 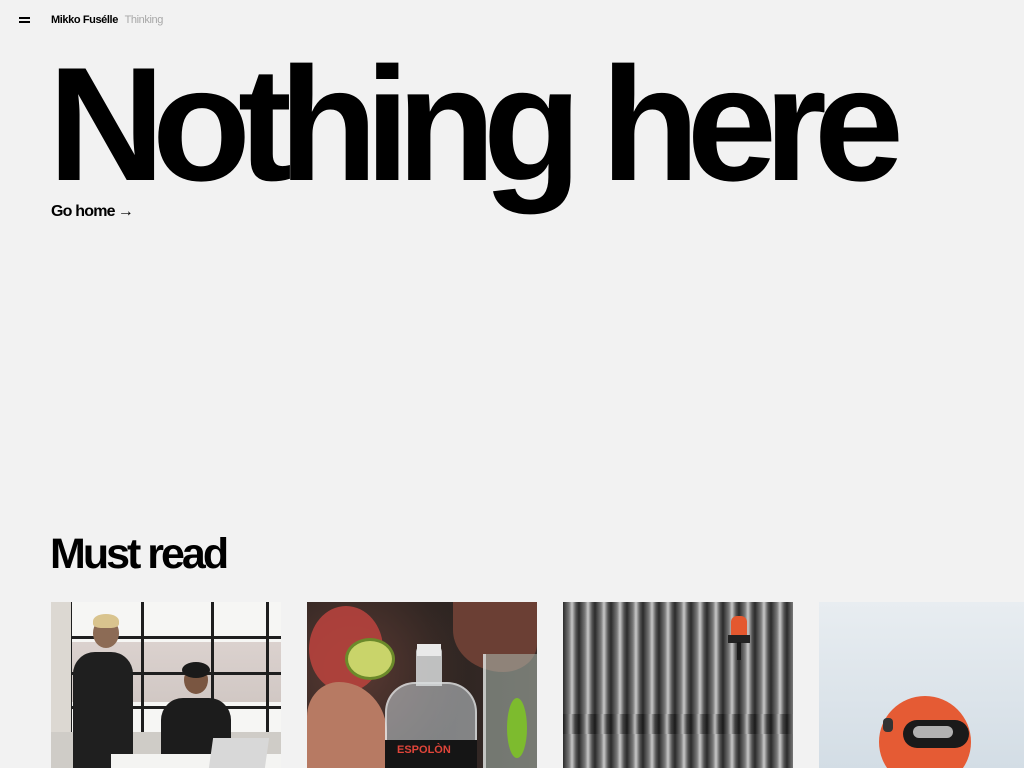 I want to click on bottle-label-text: ESPOLÒN, so click(x=424, y=750).